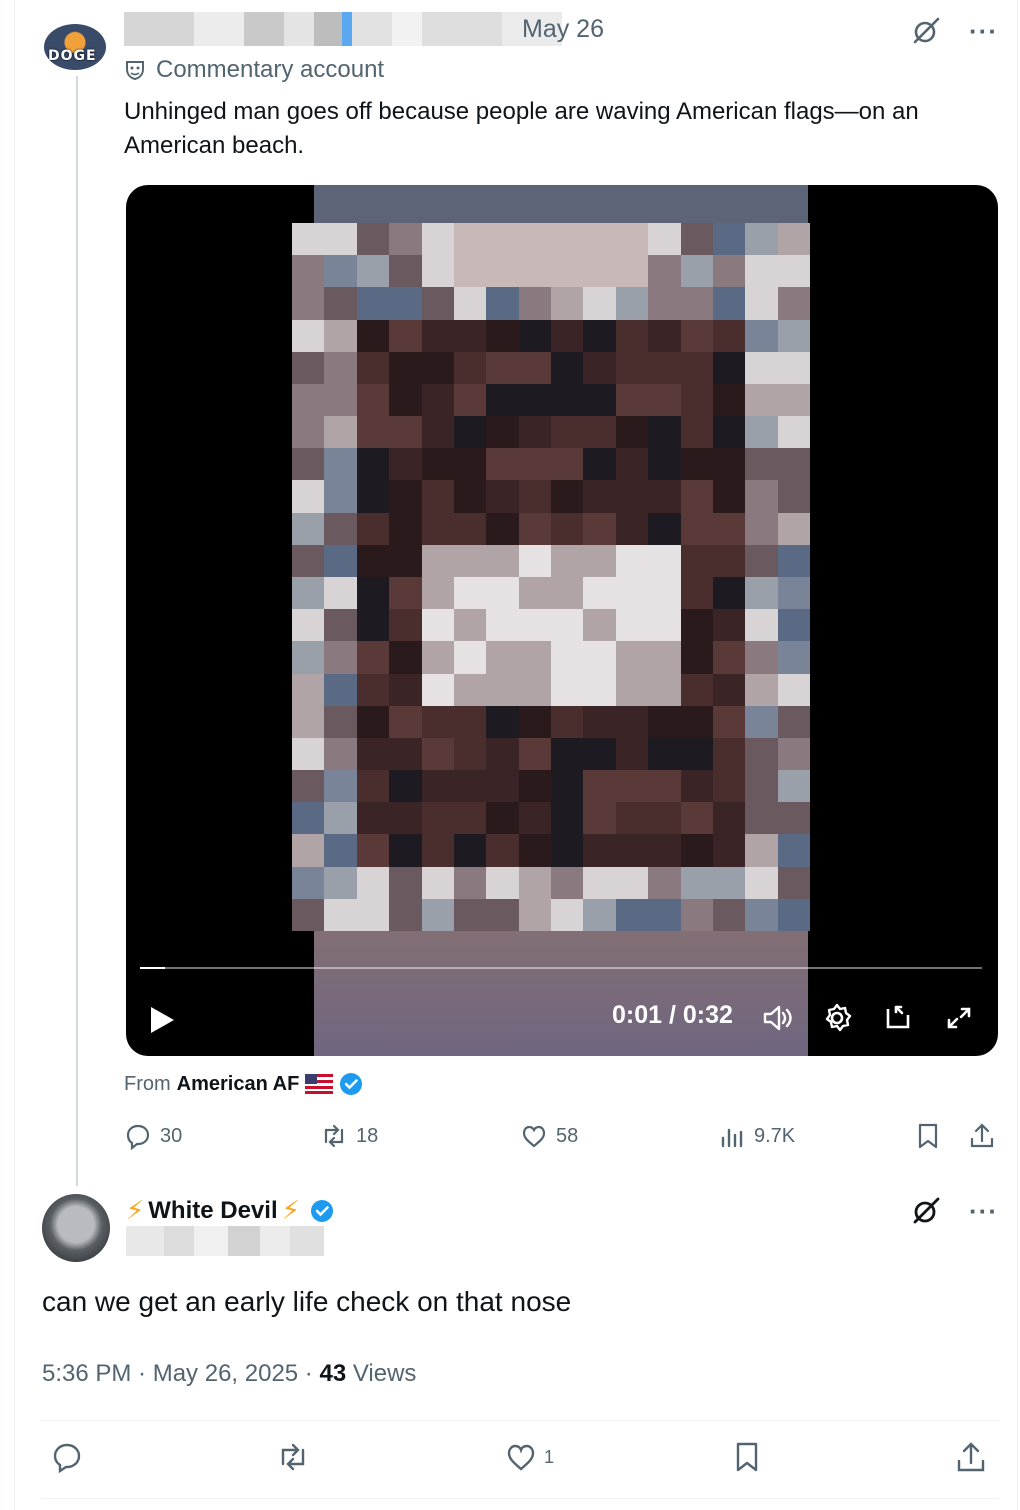  Describe the element at coordinates (837, 1018) in the screenshot. I see `settings-gear-icon` at that location.